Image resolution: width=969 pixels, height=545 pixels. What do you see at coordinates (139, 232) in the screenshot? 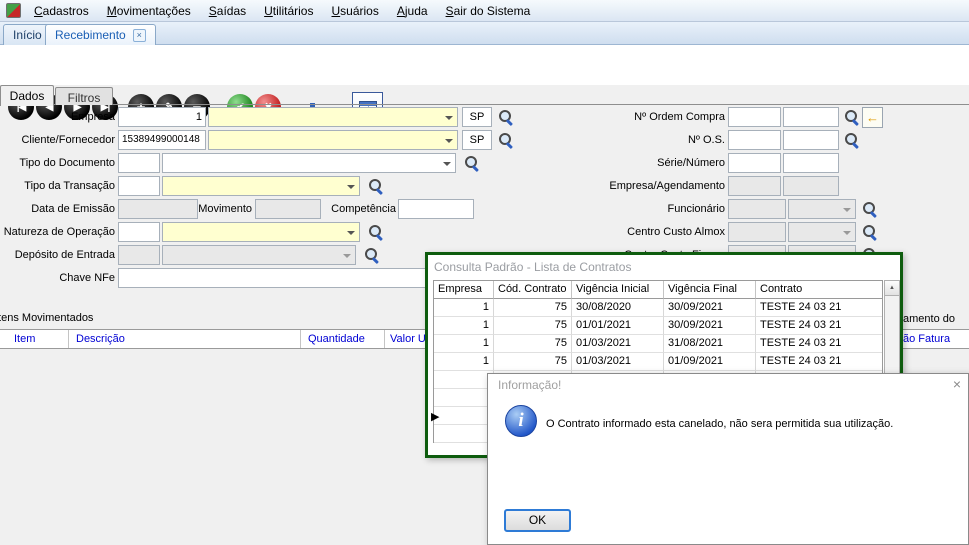
I see `natureza-code-field` at bounding box center [139, 232].